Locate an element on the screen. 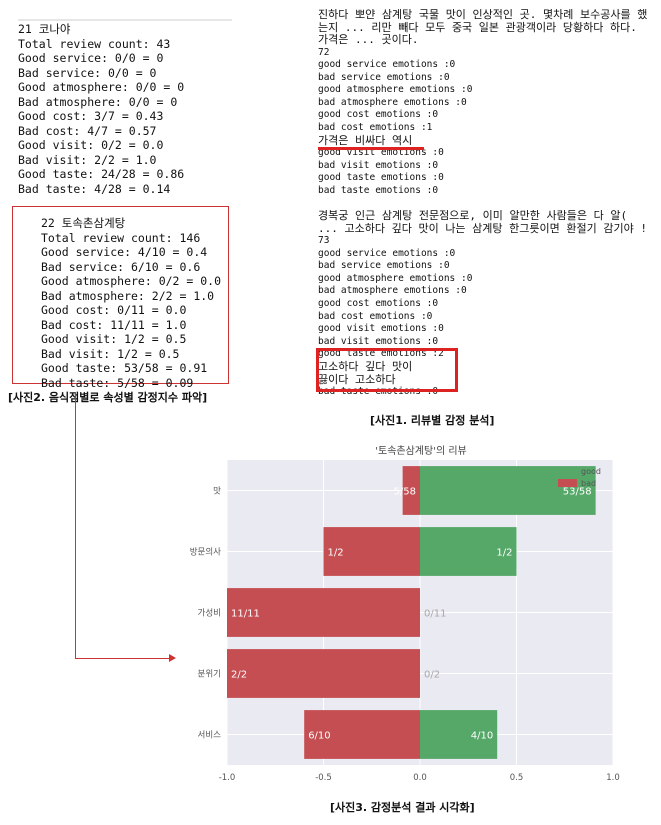 Image resolution: width=661 pixels, height=825 pixels. stat-line: Bad service: 0/0 = 0 is located at coordinates (87, 72).